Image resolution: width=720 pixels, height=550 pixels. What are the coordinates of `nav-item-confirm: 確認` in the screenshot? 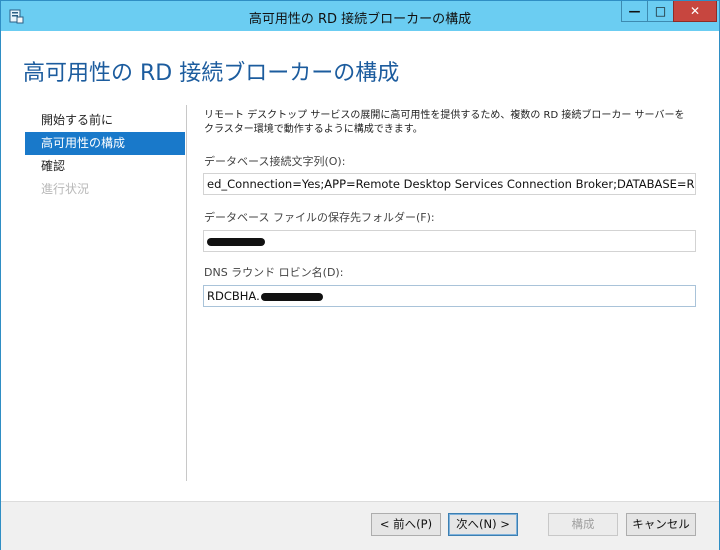 It's located at (105, 166).